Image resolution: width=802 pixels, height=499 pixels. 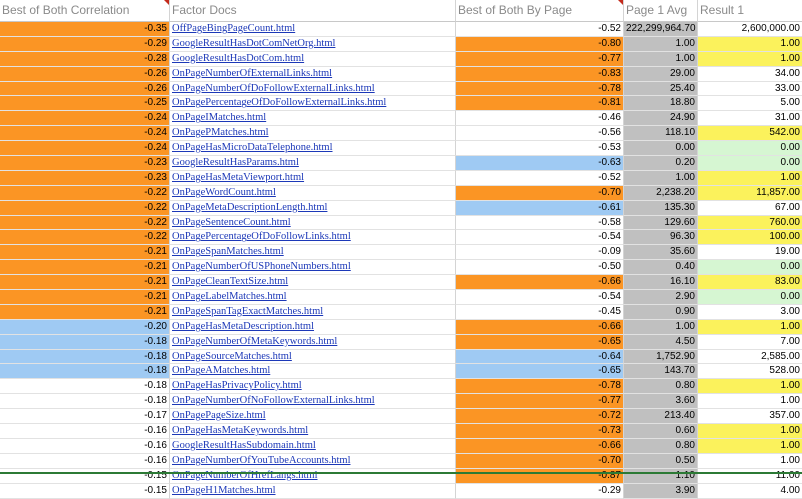 What do you see at coordinates (540, 476) in the screenshot?
I see `cell-by-page: -0.87` at bounding box center [540, 476].